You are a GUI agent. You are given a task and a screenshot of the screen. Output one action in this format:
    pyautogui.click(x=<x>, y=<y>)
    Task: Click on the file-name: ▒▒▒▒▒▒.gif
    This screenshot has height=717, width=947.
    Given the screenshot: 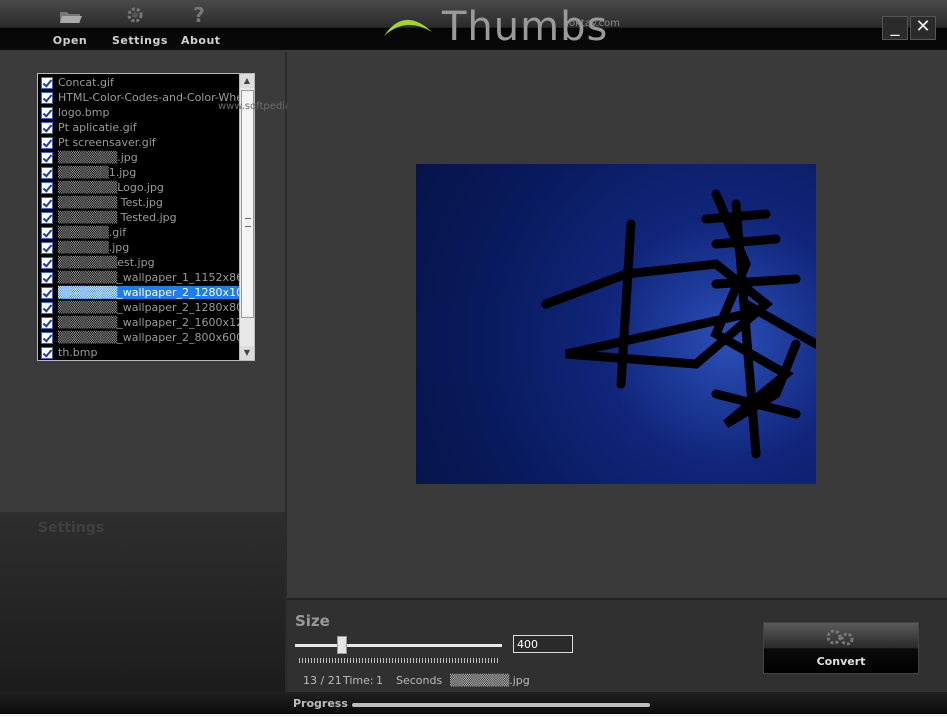 What is the action you would take?
    pyautogui.click(x=92, y=232)
    